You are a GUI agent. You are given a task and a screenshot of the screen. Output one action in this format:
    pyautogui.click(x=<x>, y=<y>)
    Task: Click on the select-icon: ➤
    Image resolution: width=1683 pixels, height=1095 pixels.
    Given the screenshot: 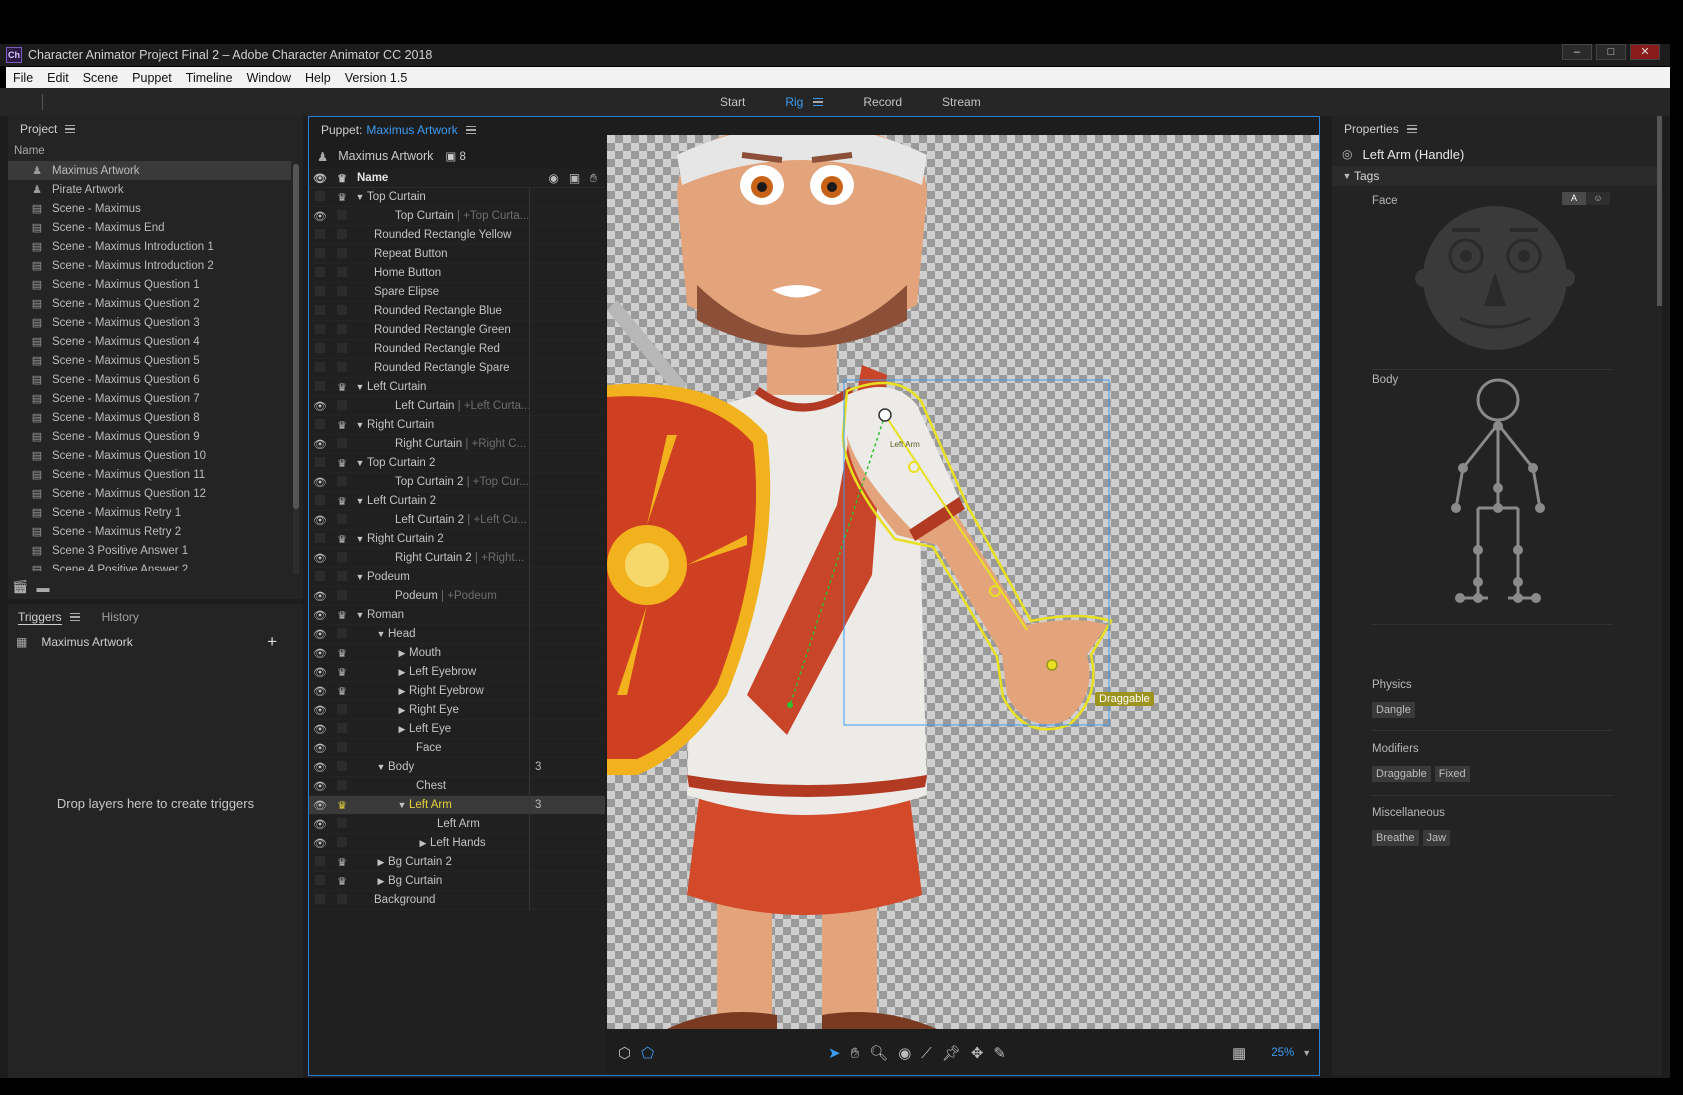 What is the action you would take?
    pyautogui.click(x=834, y=1053)
    